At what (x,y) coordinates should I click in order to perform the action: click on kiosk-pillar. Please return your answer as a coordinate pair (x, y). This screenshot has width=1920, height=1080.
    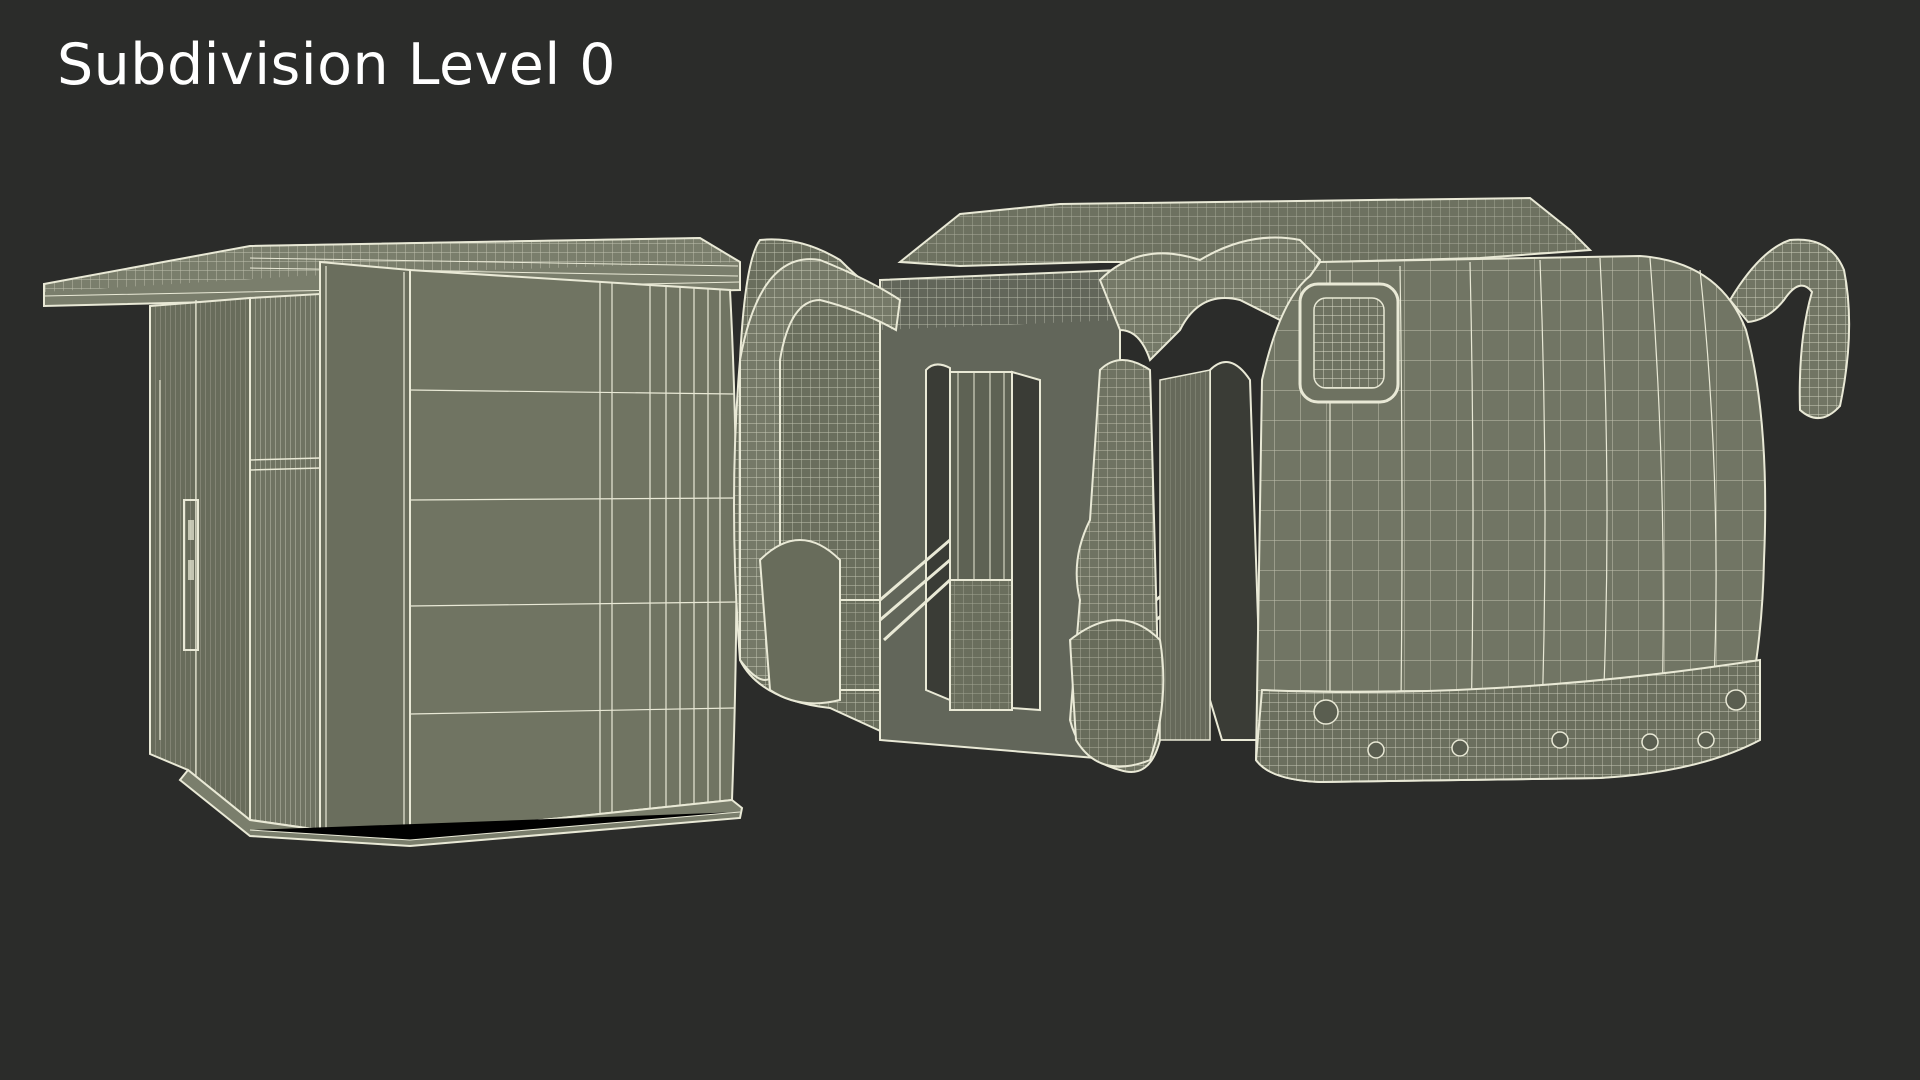
    Looking at the image, I should click on (365, 548).